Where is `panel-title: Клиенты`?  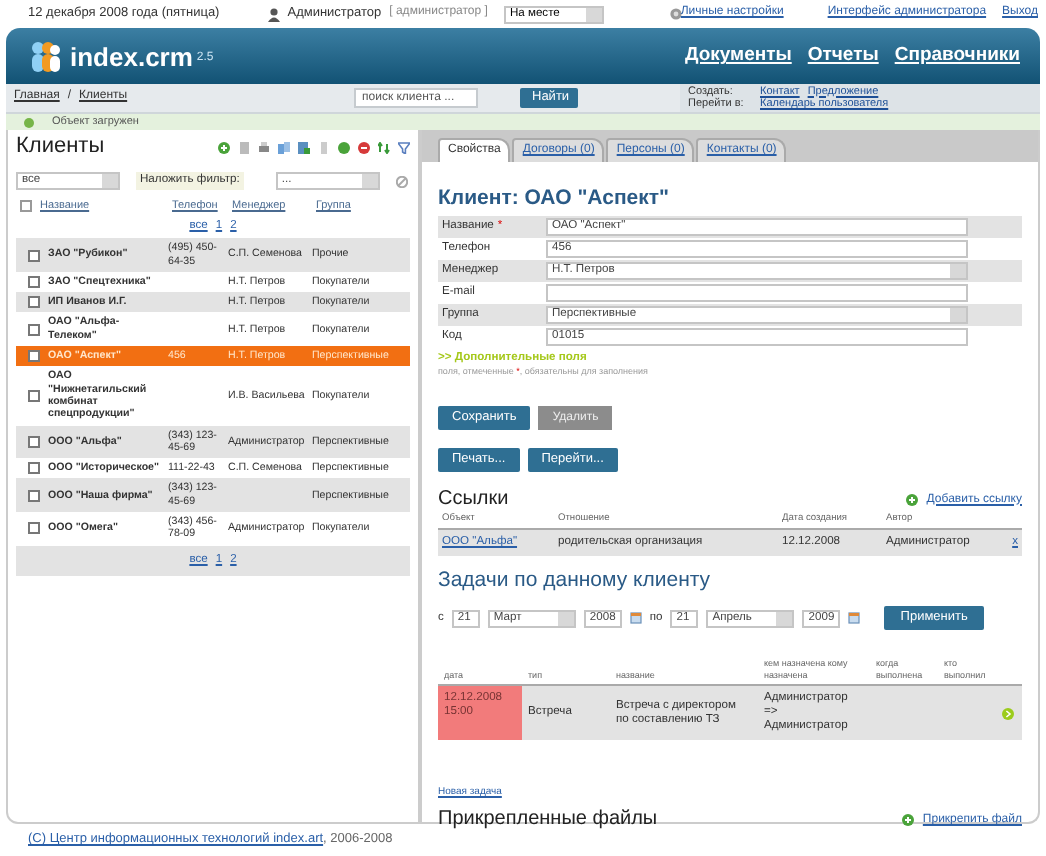
panel-title: Клиенты is located at coordinates (60, 147).